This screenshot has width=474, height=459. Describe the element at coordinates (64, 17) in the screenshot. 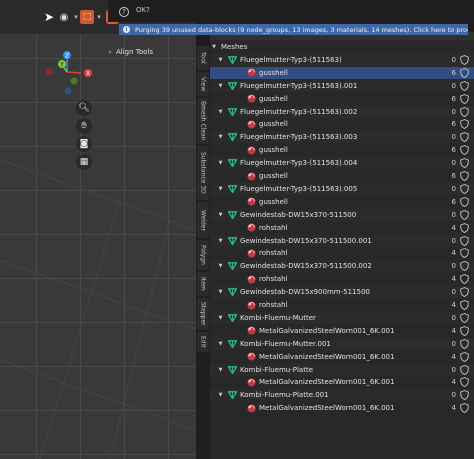

I see `visibility-icon: ◉` at that location.